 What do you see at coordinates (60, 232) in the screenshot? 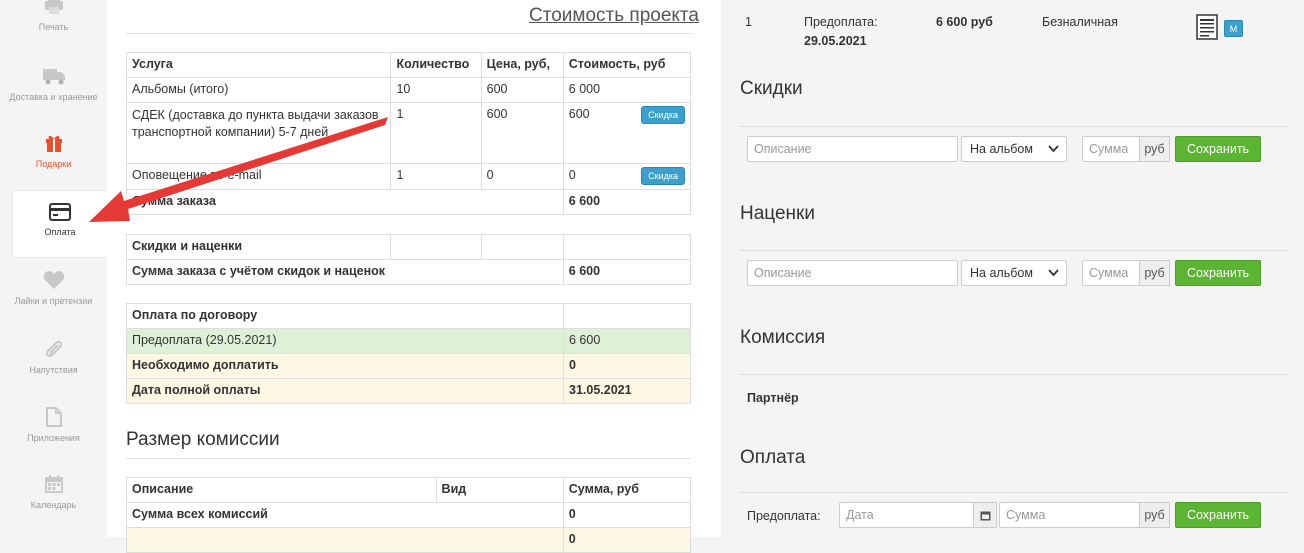
I see `sidebar-item-label: Оплата` at bounding box center [60, 232].